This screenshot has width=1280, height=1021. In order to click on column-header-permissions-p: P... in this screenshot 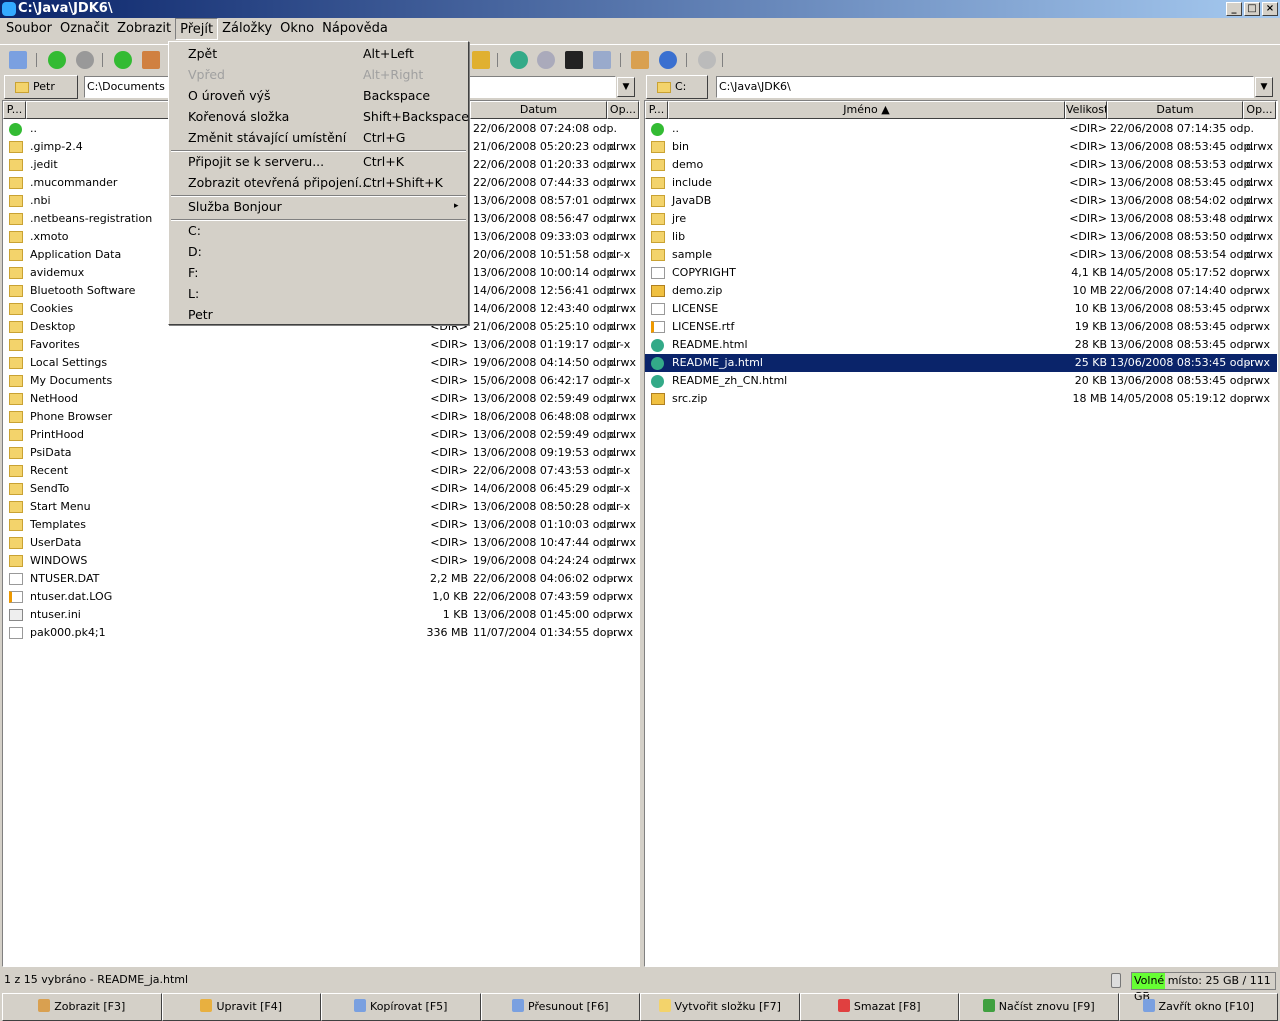, I will do `click(14, 110)`.